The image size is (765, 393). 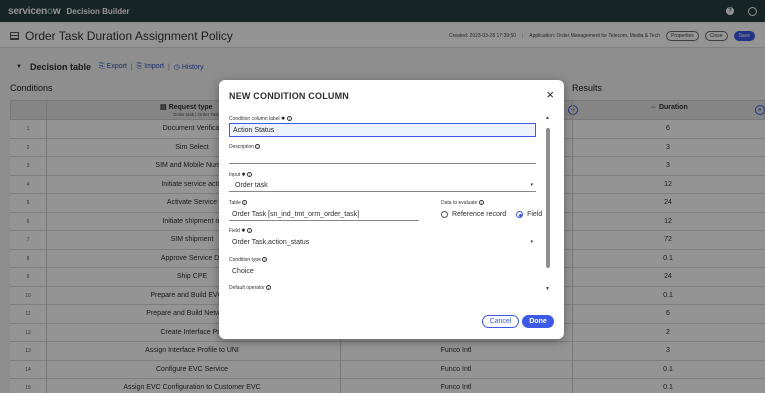 I want to click on data-to-evaluate-label: Data to evaluate i, so click(x=462, y=203).